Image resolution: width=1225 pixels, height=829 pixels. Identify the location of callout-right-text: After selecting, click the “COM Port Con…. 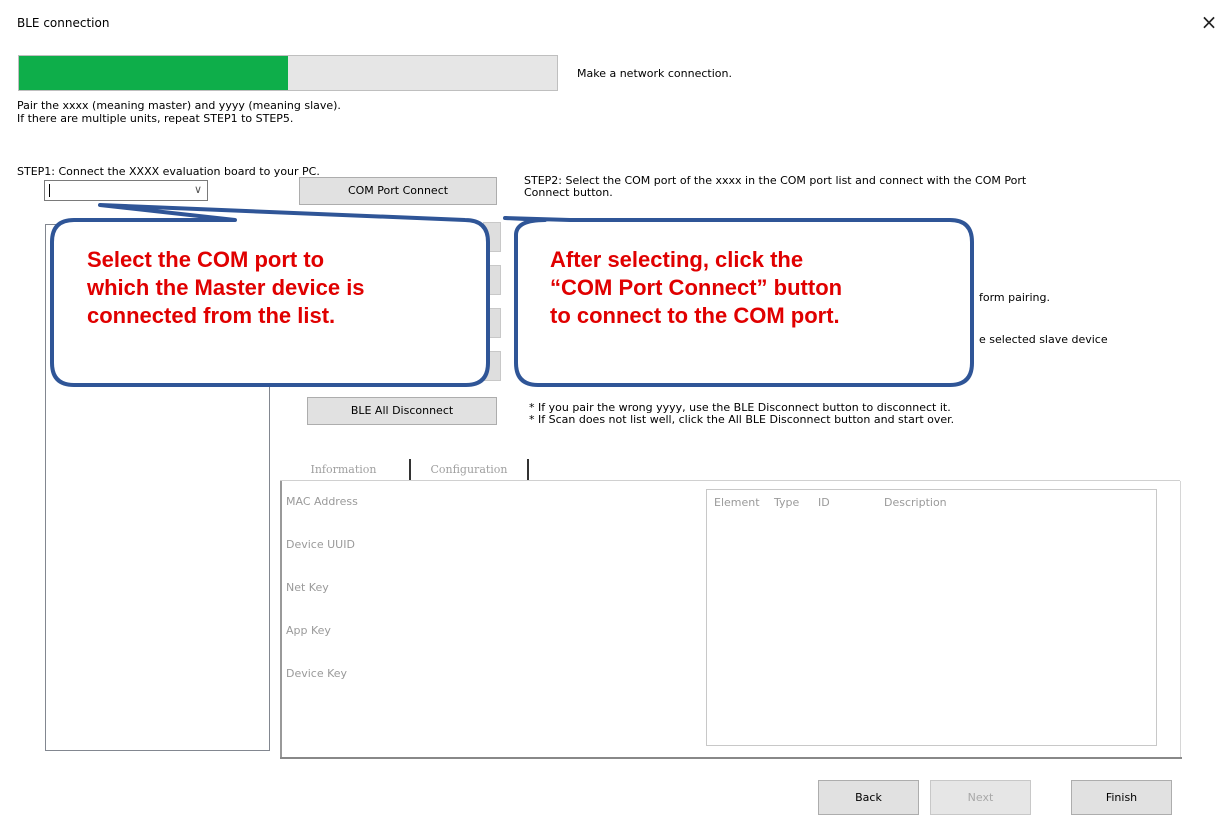
(696, 288).